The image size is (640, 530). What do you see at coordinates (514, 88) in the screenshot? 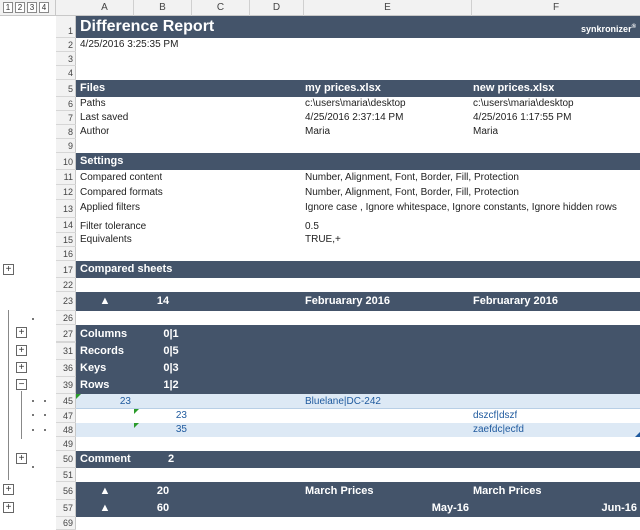
I see `right-file-name: new prices.xlsx` at bounding box center [514, 88].